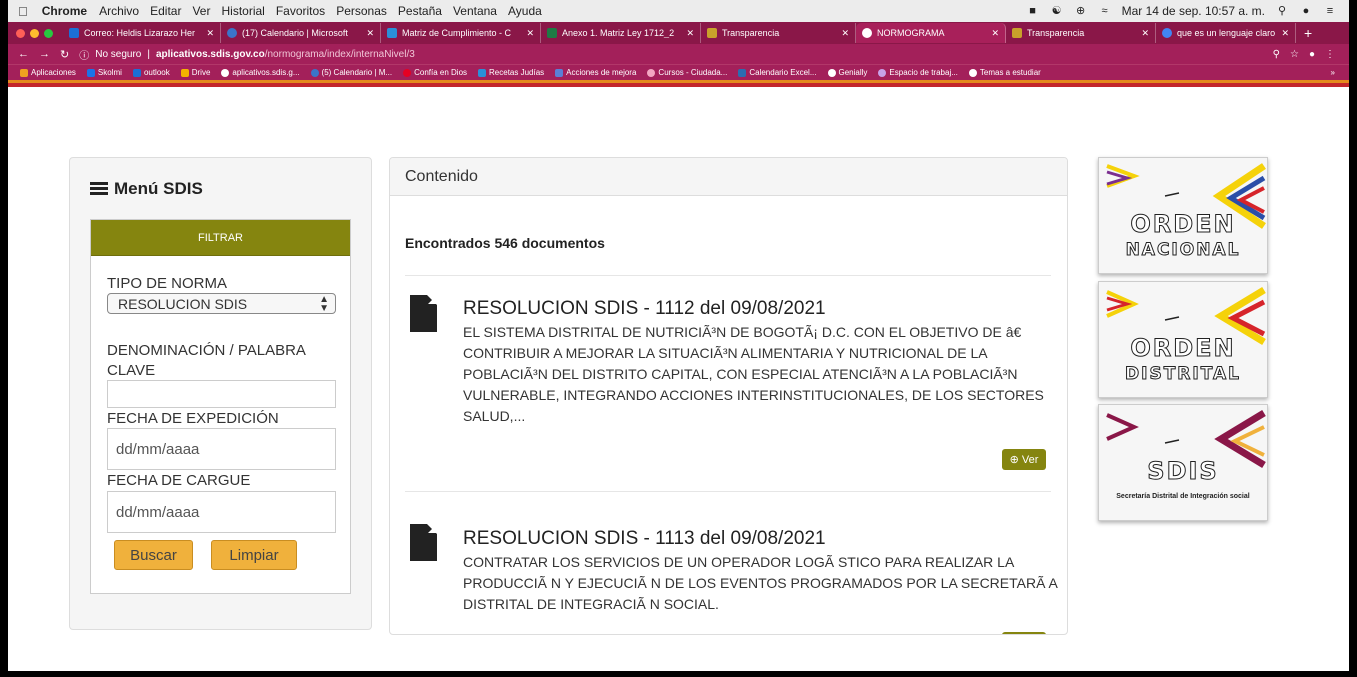  I want to click on bookmark-recetas: Recetas Judías, so click(511, 72).